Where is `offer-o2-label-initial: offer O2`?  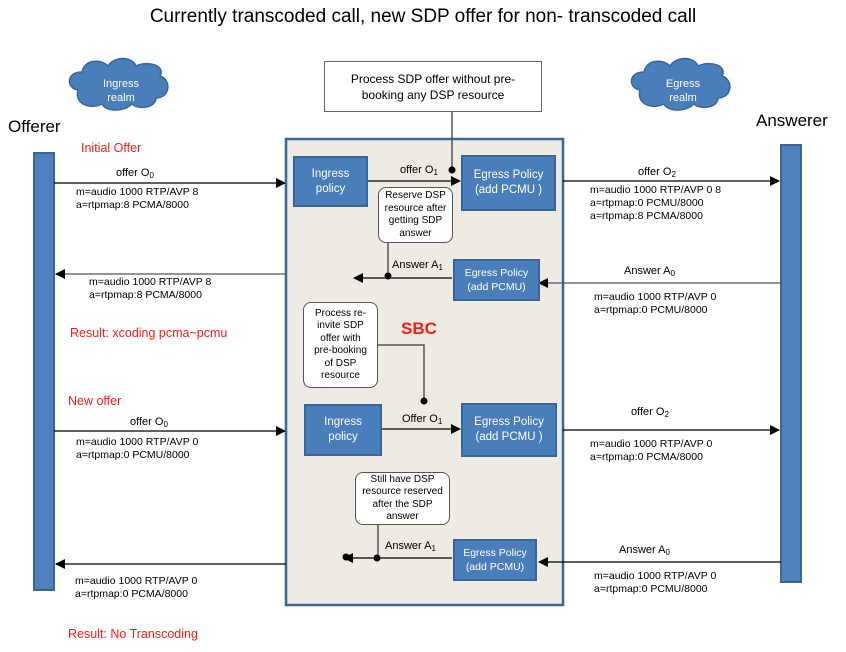
offer-o2-label-initial: offer O2 is located at coordinates (657, 172).